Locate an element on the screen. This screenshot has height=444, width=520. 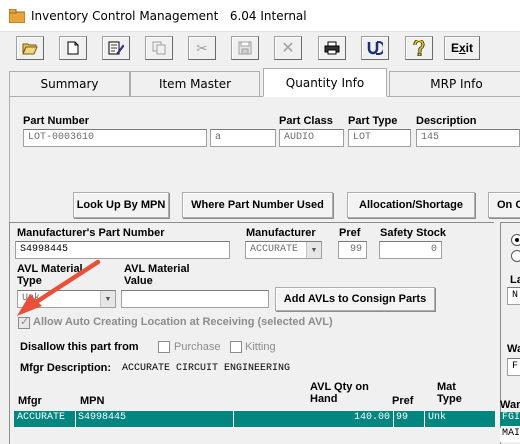
delete-button: ✕ is located at coordinates (288, 48).